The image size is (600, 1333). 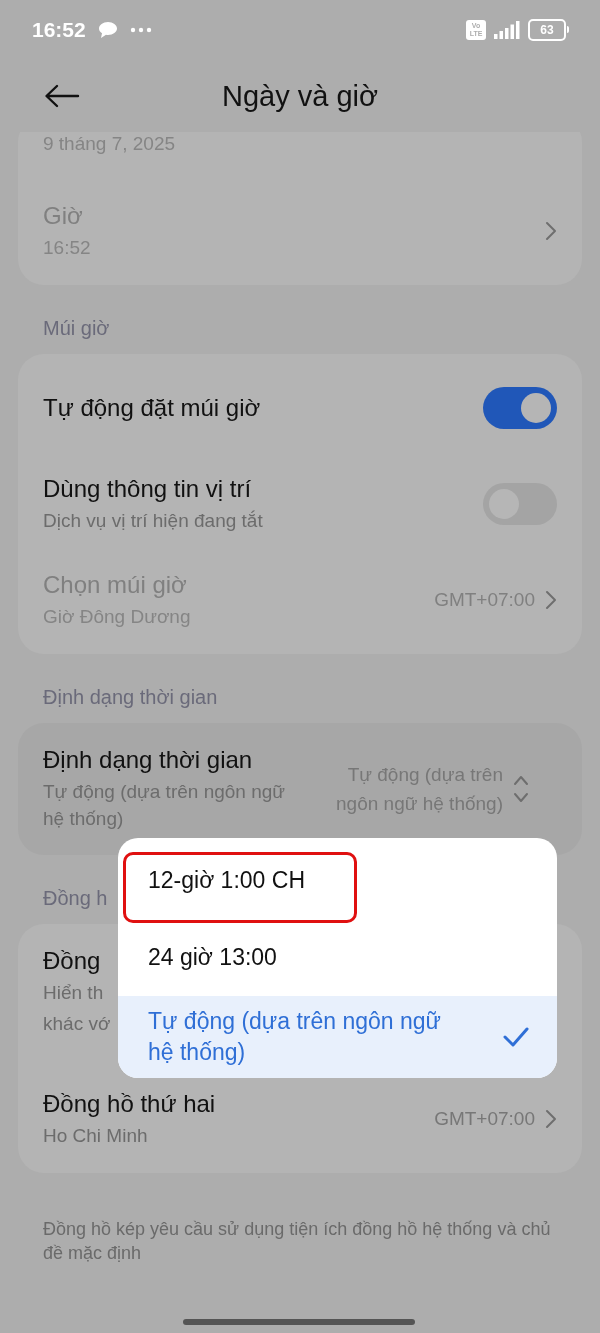 What do you see at coordinates (75, 898) in the screenshot?
I see `section-label: Đồng h` at bounding box center [75, 898].